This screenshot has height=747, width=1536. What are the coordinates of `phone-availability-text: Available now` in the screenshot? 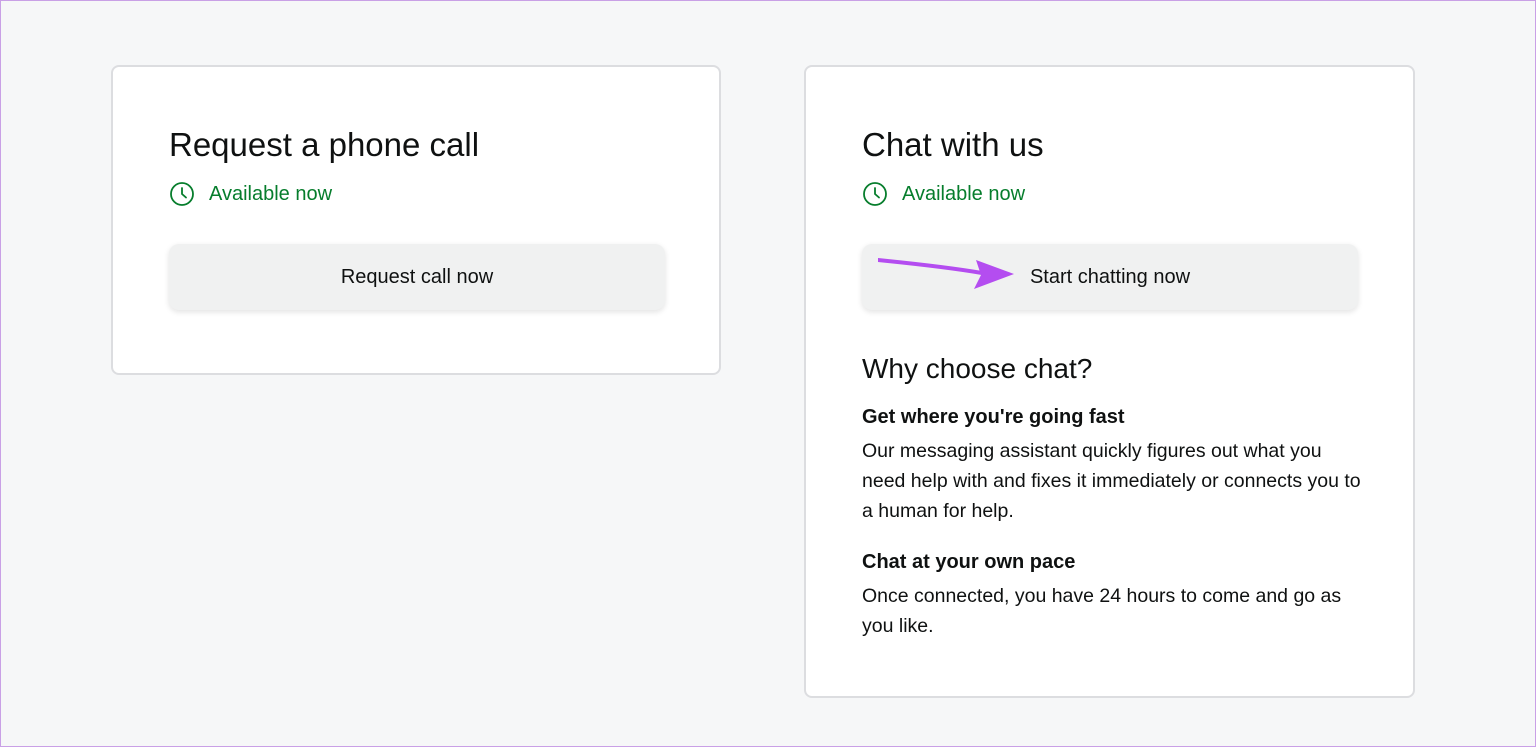 It's located at (271, 193).